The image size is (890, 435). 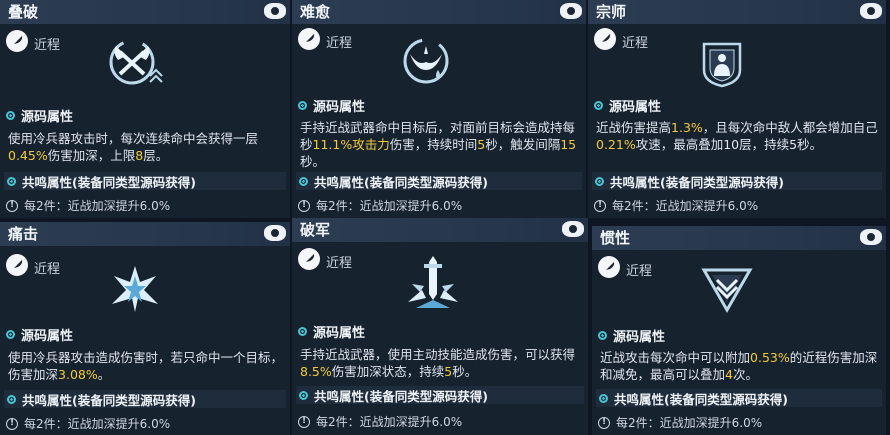 I want to click on description: 使用冷兵器攻击造成伤害时，若只命中一个目标，伤害加深3.08%。, so click(x=146, y=366).